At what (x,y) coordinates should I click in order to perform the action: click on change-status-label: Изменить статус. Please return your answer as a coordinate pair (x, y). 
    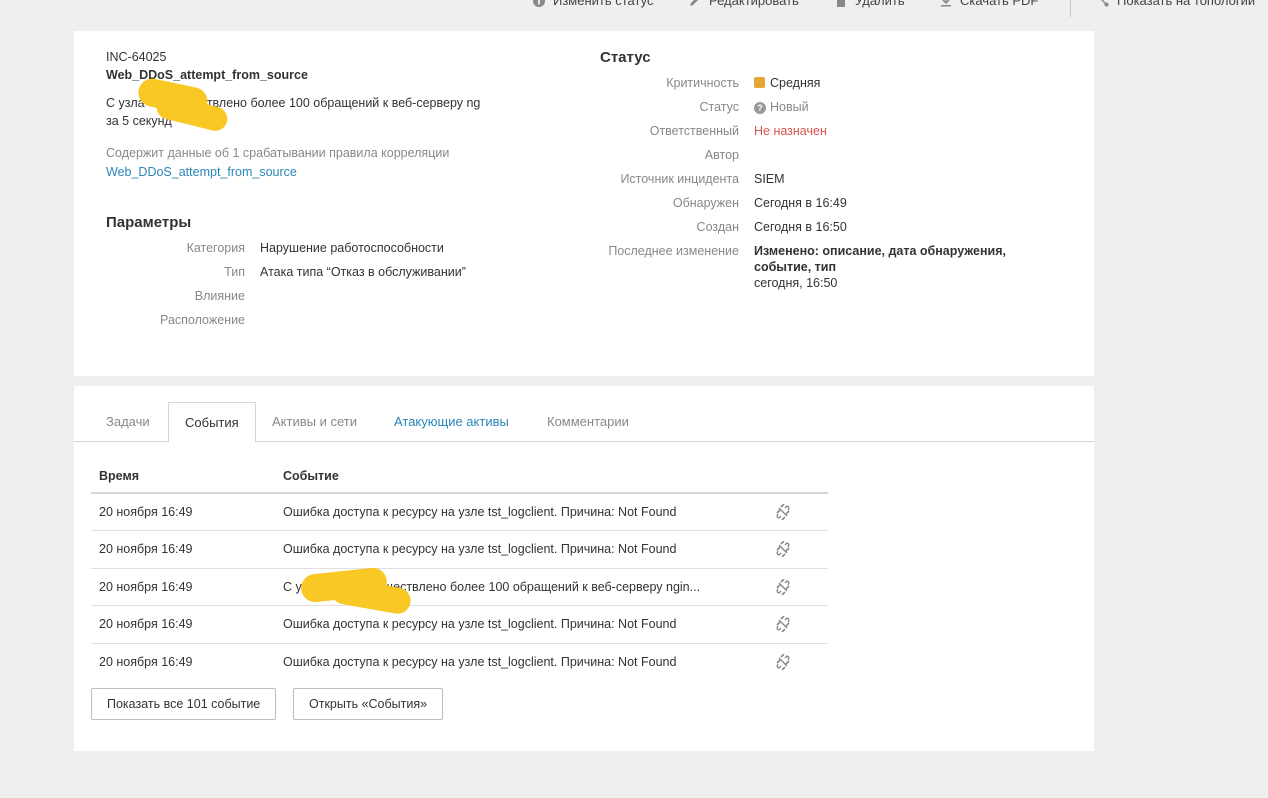
    Looking at the image, I should click on (603, 4).